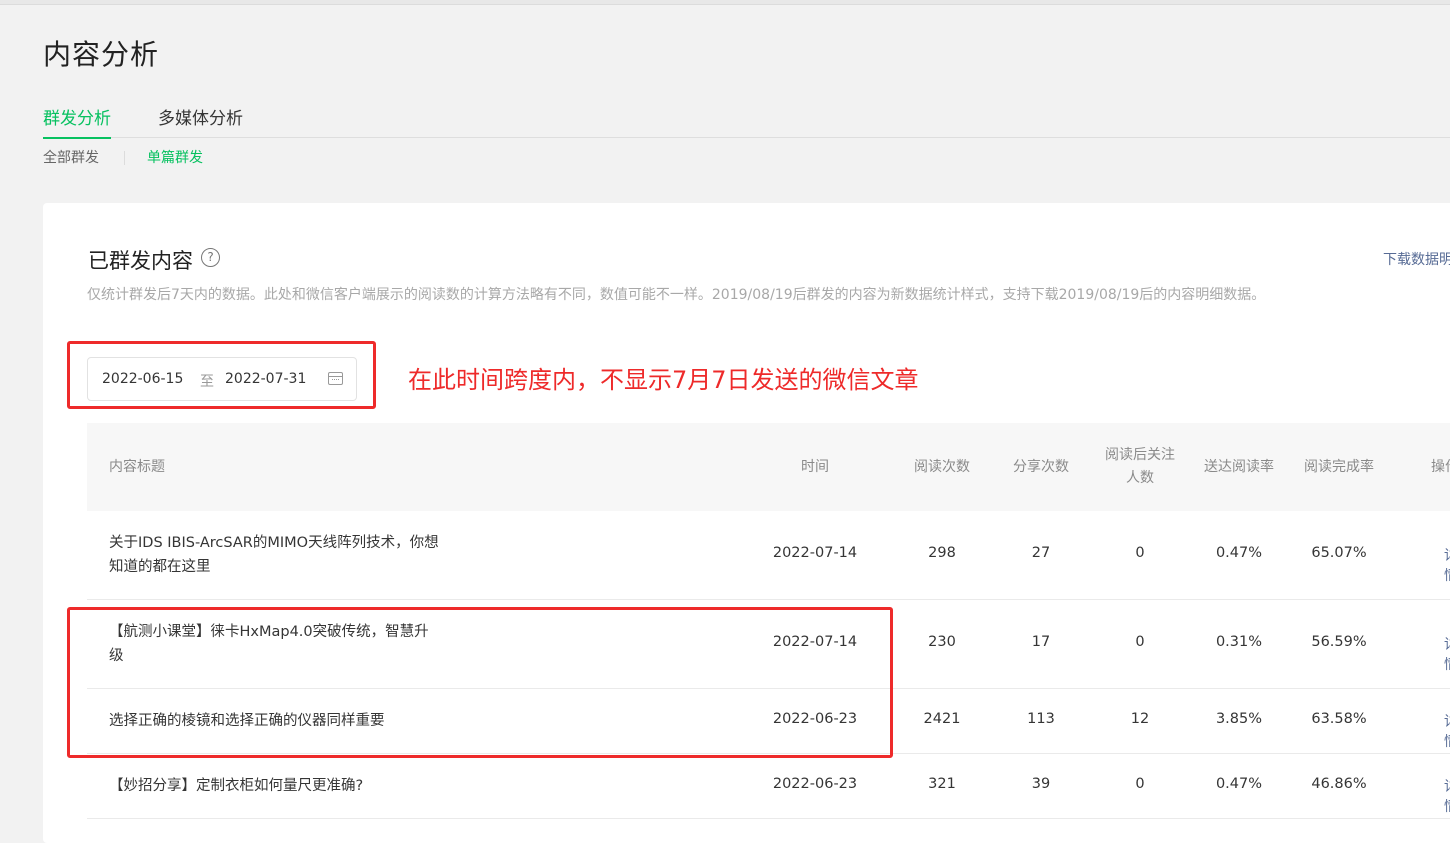 This screenshot has height=843, width=1450. Describe the element at coordinates (1041, 467) in the screenshot. I see `header-shares: 分享次数` at that location.